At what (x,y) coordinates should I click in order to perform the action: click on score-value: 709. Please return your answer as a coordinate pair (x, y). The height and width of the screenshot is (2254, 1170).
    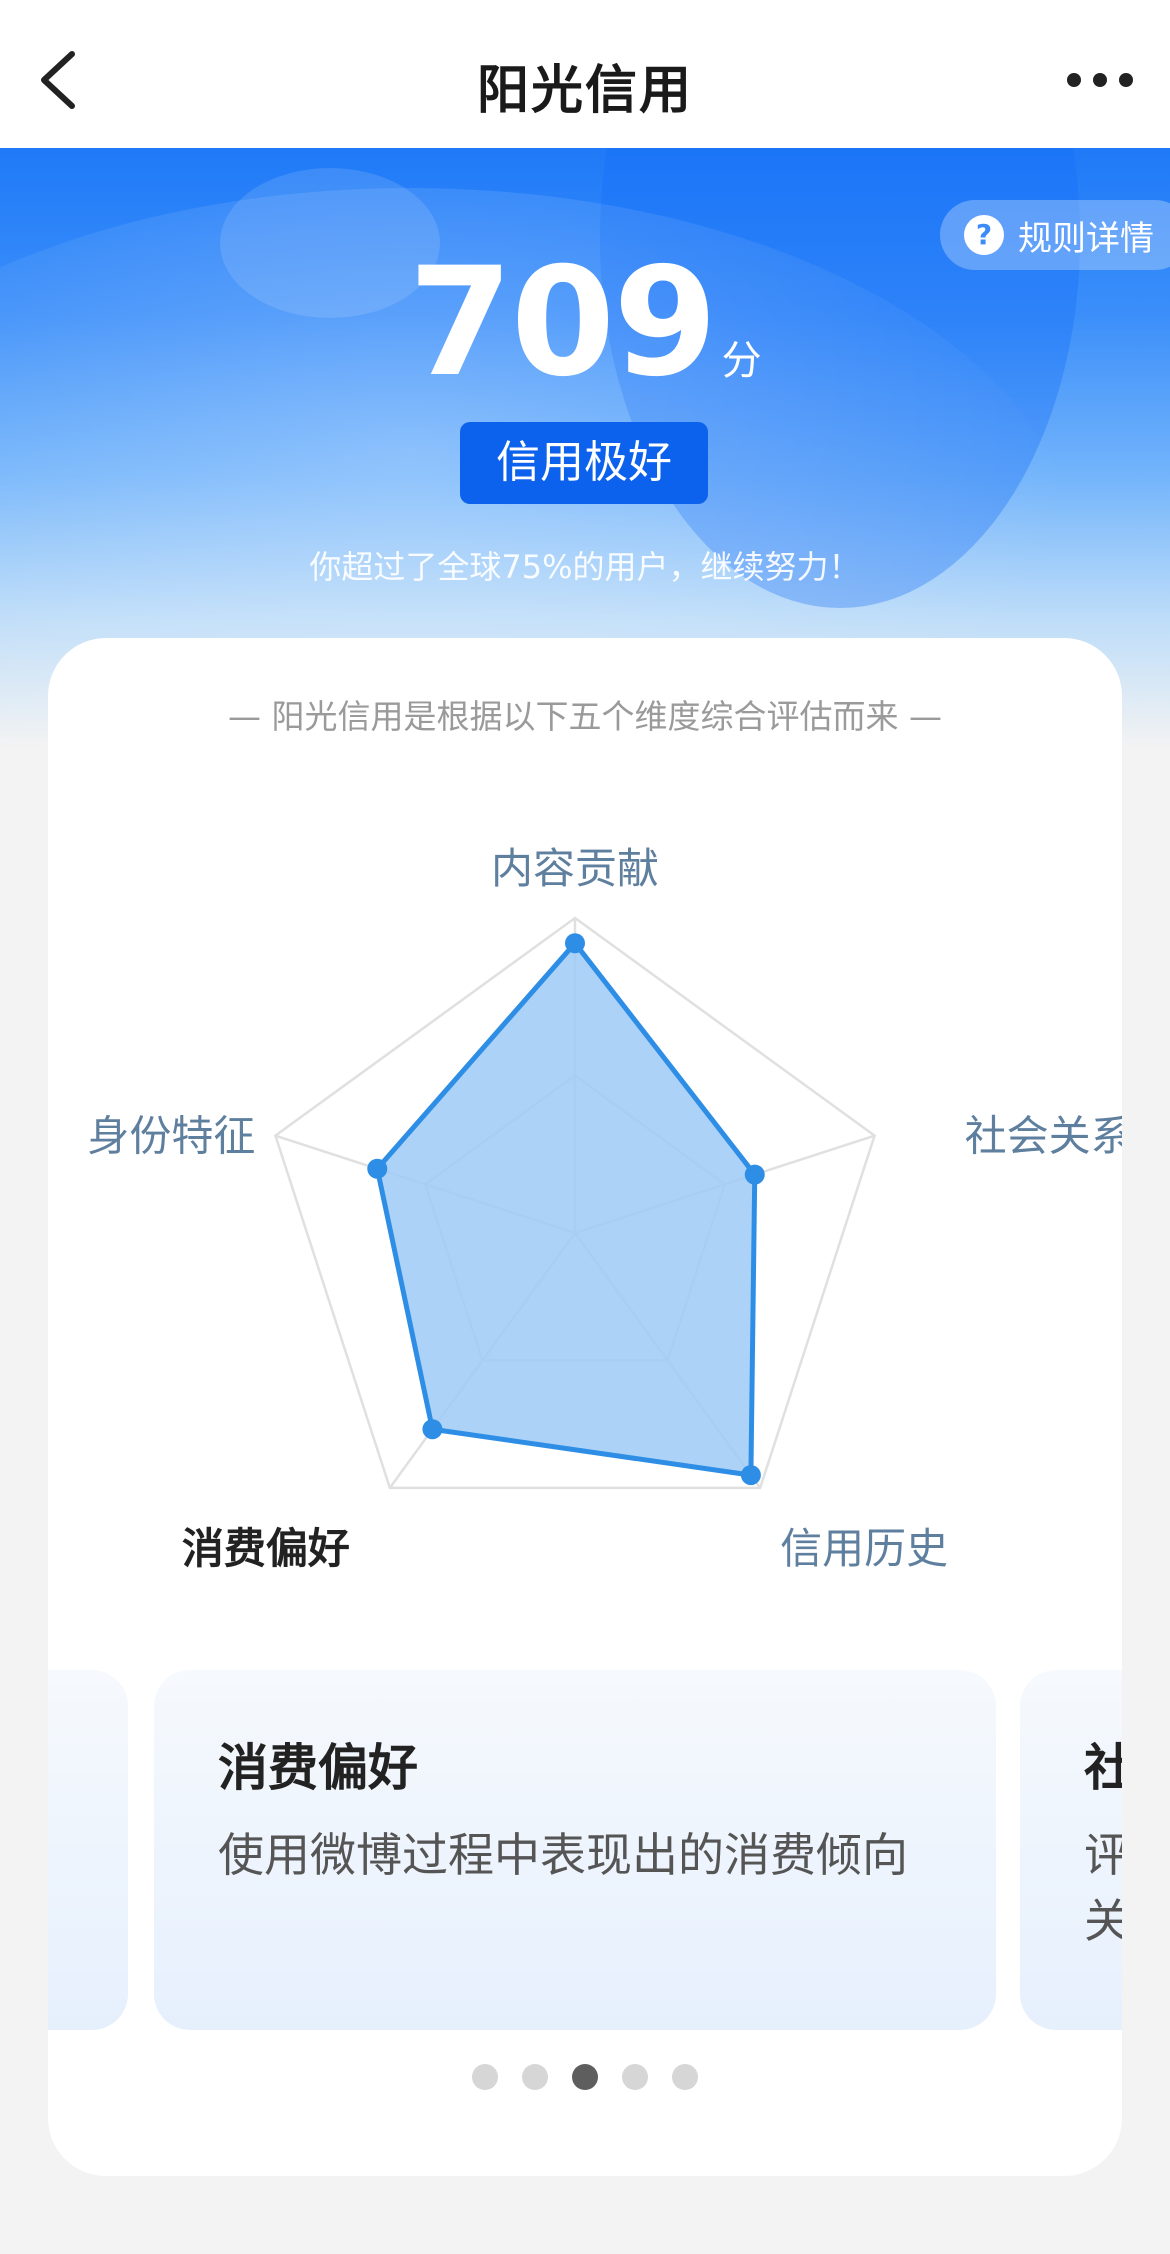
    Looking at the image, I should click on (562, 323).